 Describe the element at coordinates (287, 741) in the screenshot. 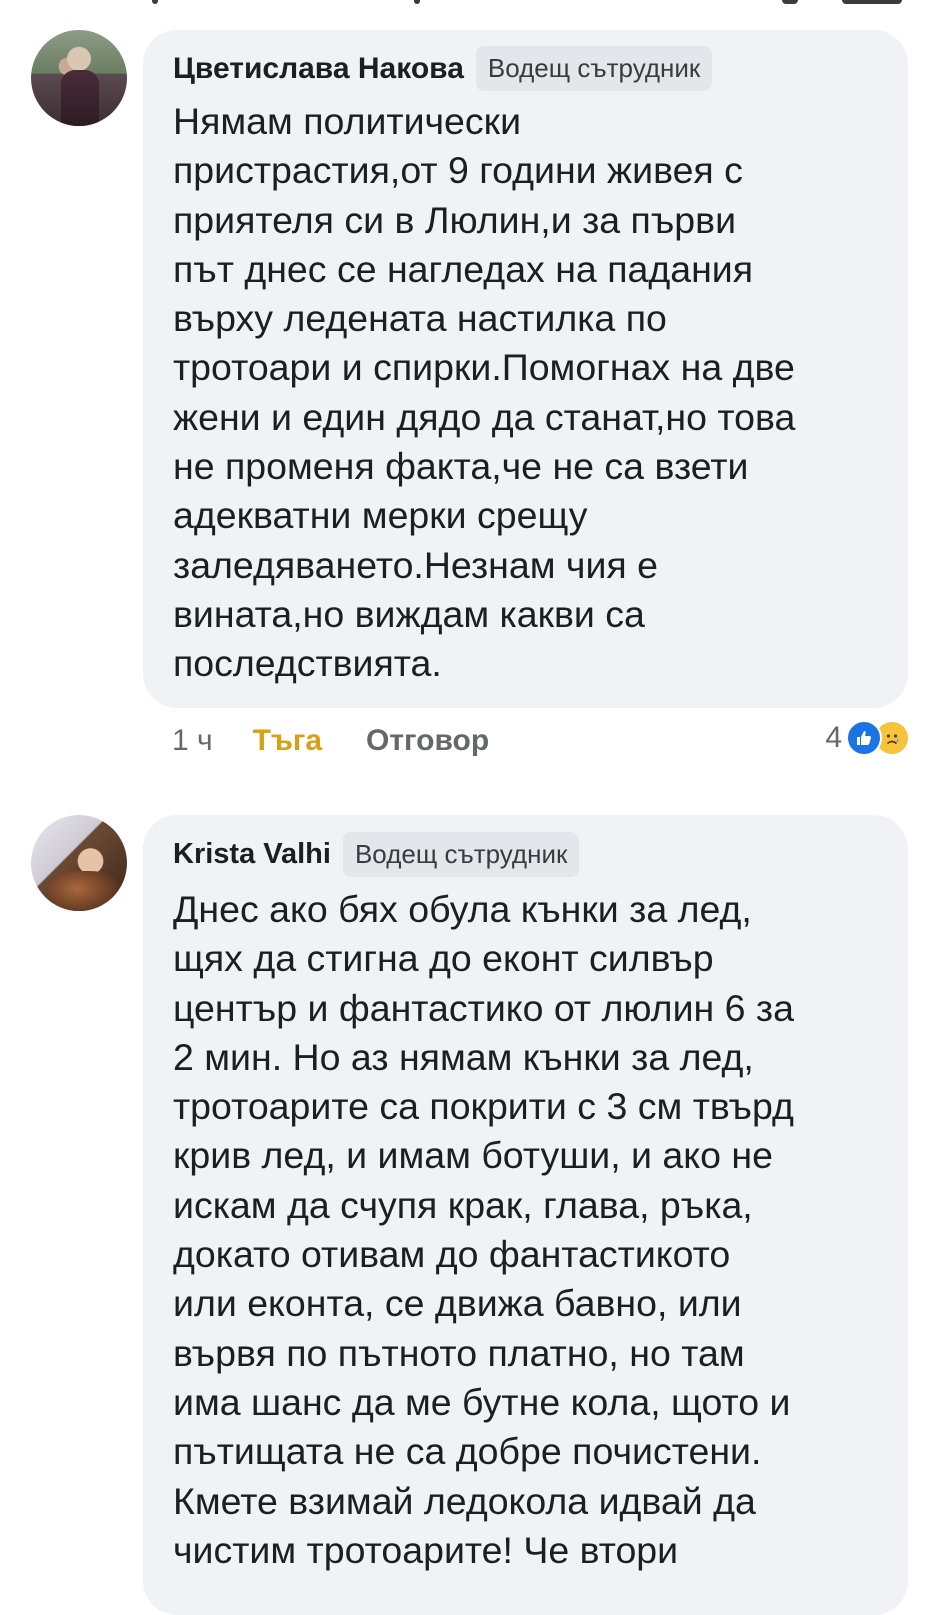

I see `reaction-button: Тъга` at that location.